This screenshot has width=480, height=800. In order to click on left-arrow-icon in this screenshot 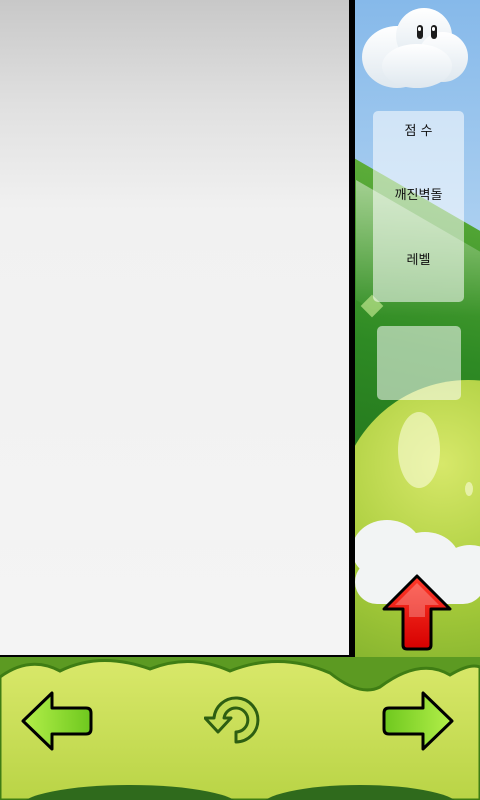, I will do `click(57, 721)`.